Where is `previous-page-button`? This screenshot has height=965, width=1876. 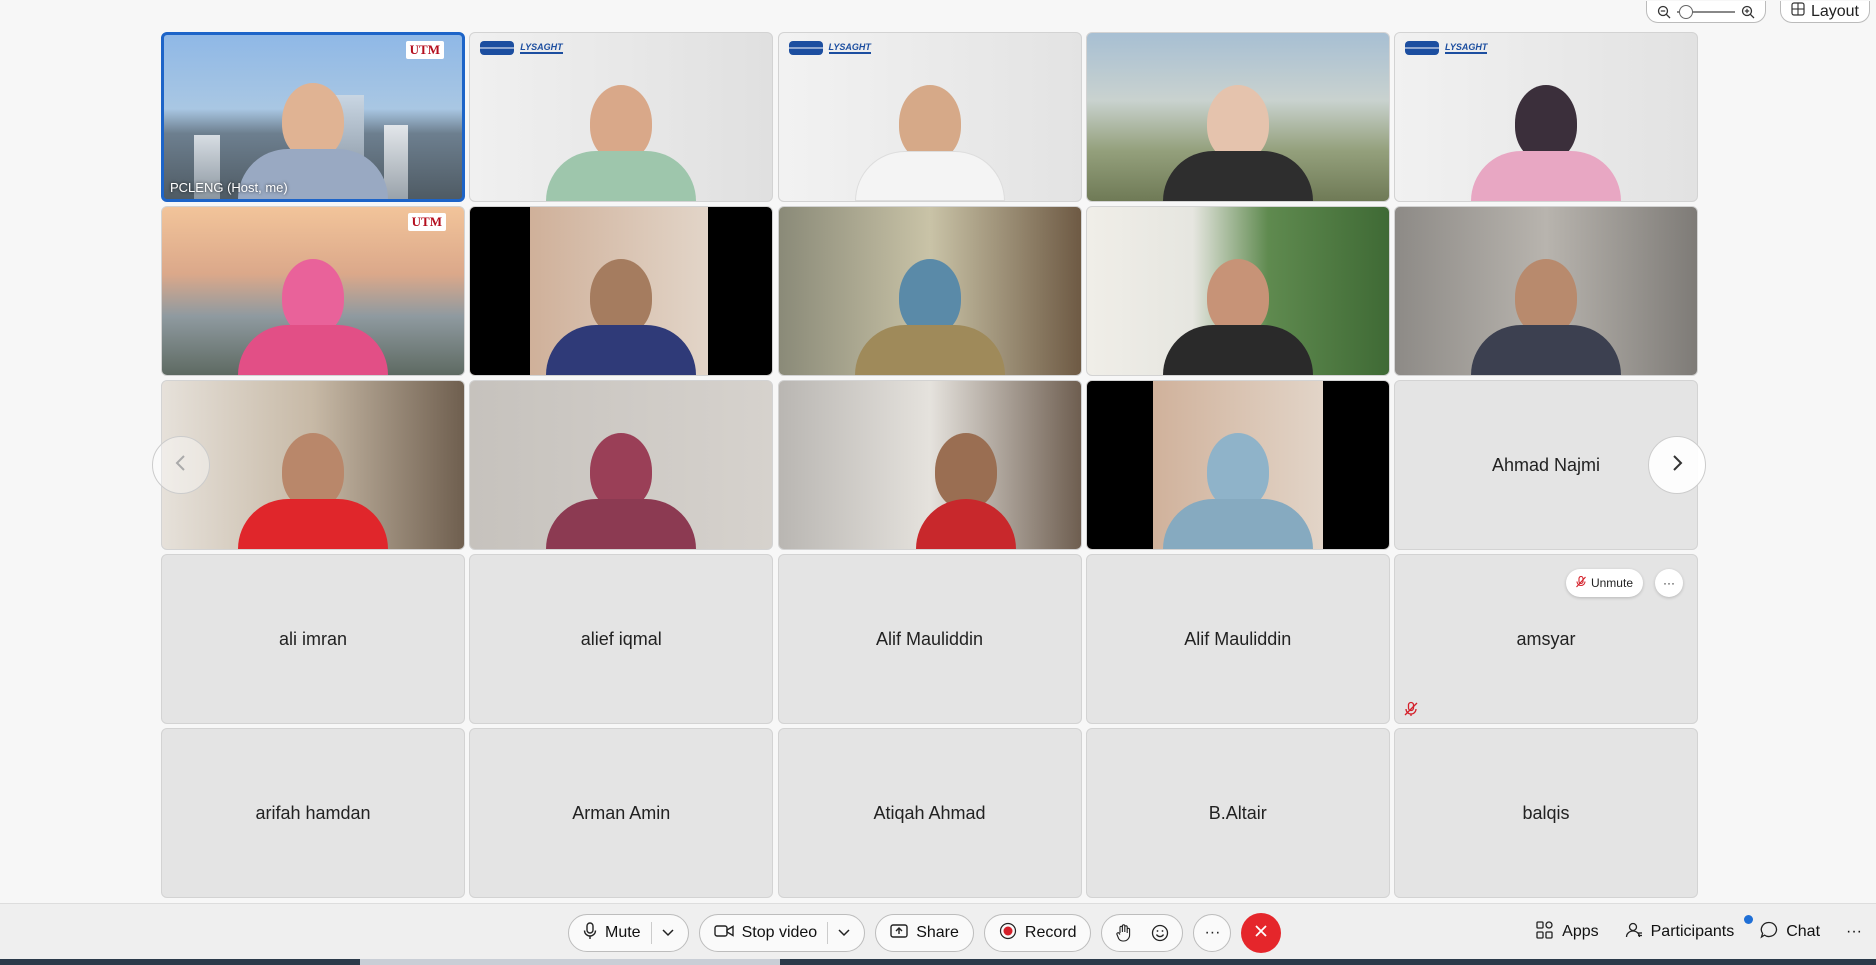
previous-page-button is located at coordinates (181, 465).